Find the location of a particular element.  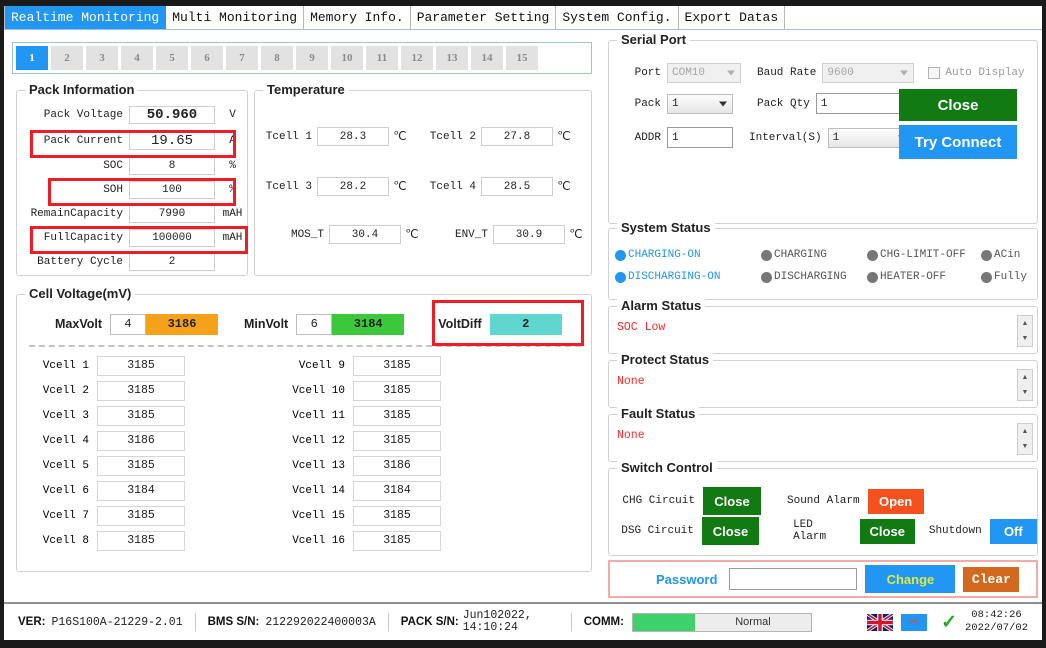

soc-row: SOC 8 % is located at coordinates (133, 165).